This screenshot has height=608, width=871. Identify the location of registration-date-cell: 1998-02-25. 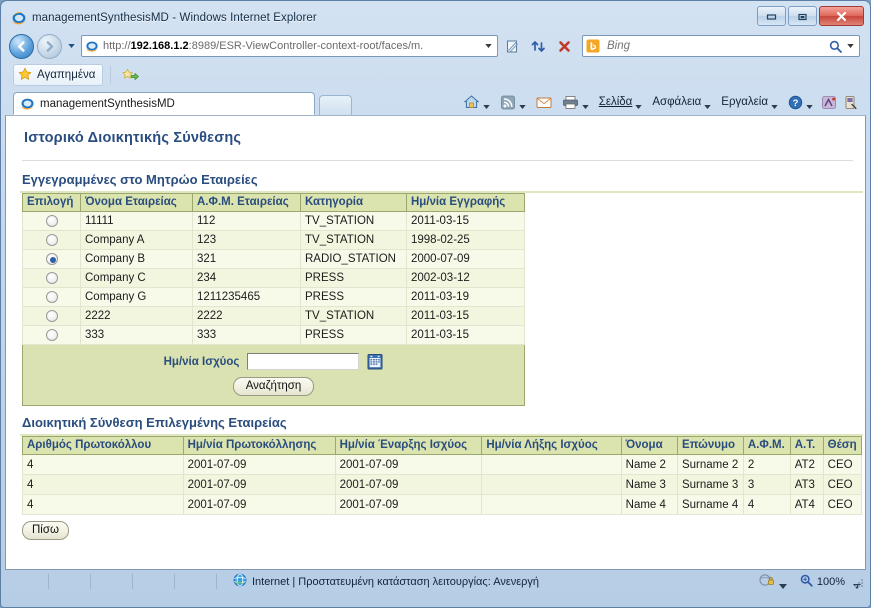
(465, 240).